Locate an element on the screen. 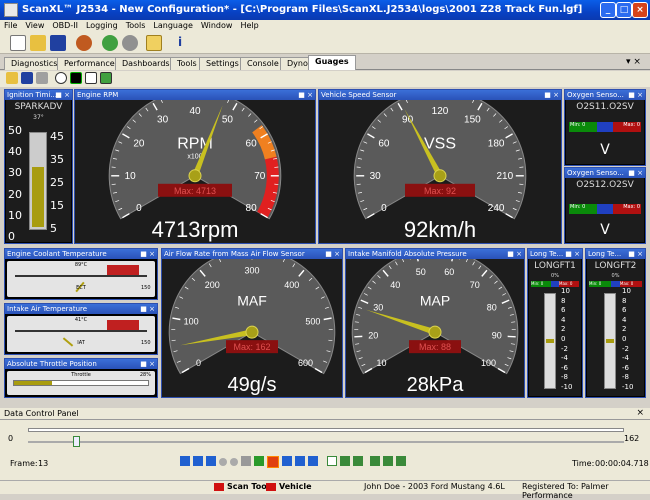  tab-console: Console is located at coordinates (263, 63).